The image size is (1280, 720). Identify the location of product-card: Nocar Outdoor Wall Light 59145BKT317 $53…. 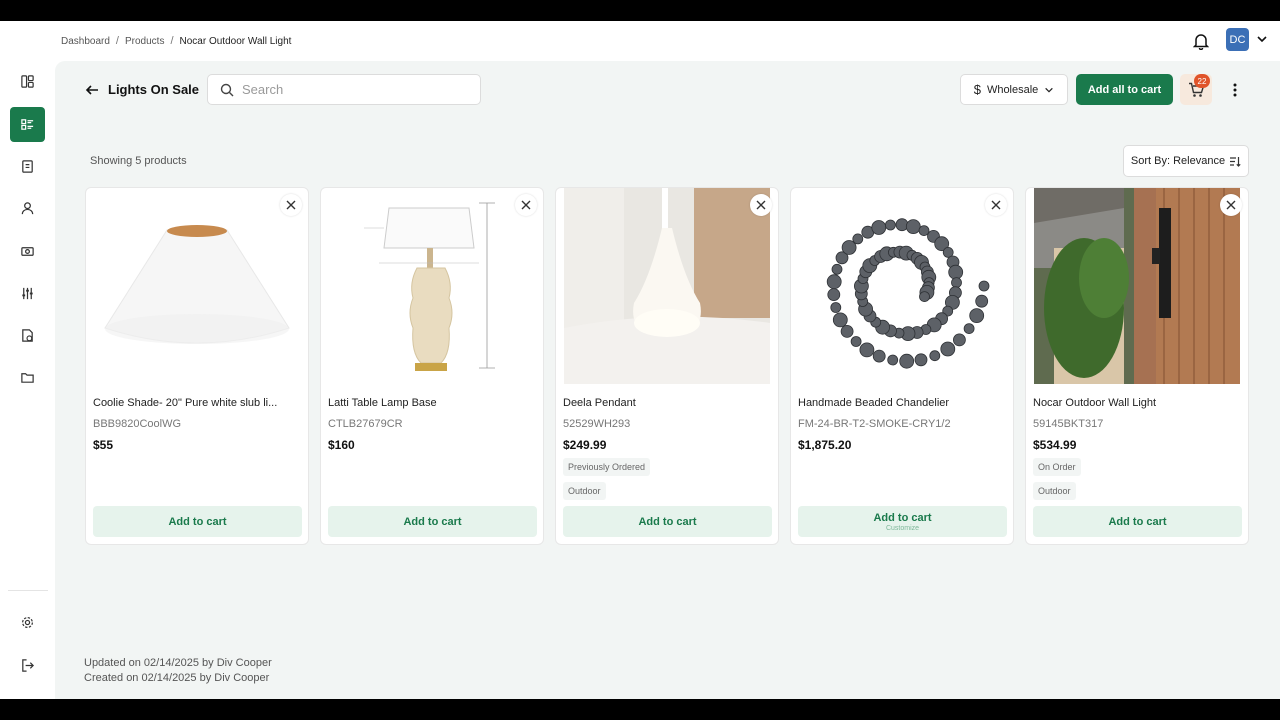
(1137, 366).